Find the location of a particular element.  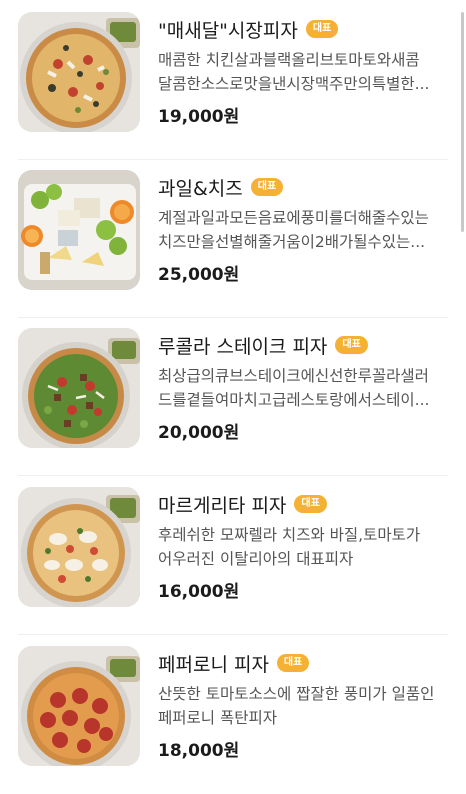

menu-item-description: 후레쉬한 모짜렐라 치즈와 바질,토마토가 어우러진 이탈리아의 대표피자 is located at coordinates (289, 547).